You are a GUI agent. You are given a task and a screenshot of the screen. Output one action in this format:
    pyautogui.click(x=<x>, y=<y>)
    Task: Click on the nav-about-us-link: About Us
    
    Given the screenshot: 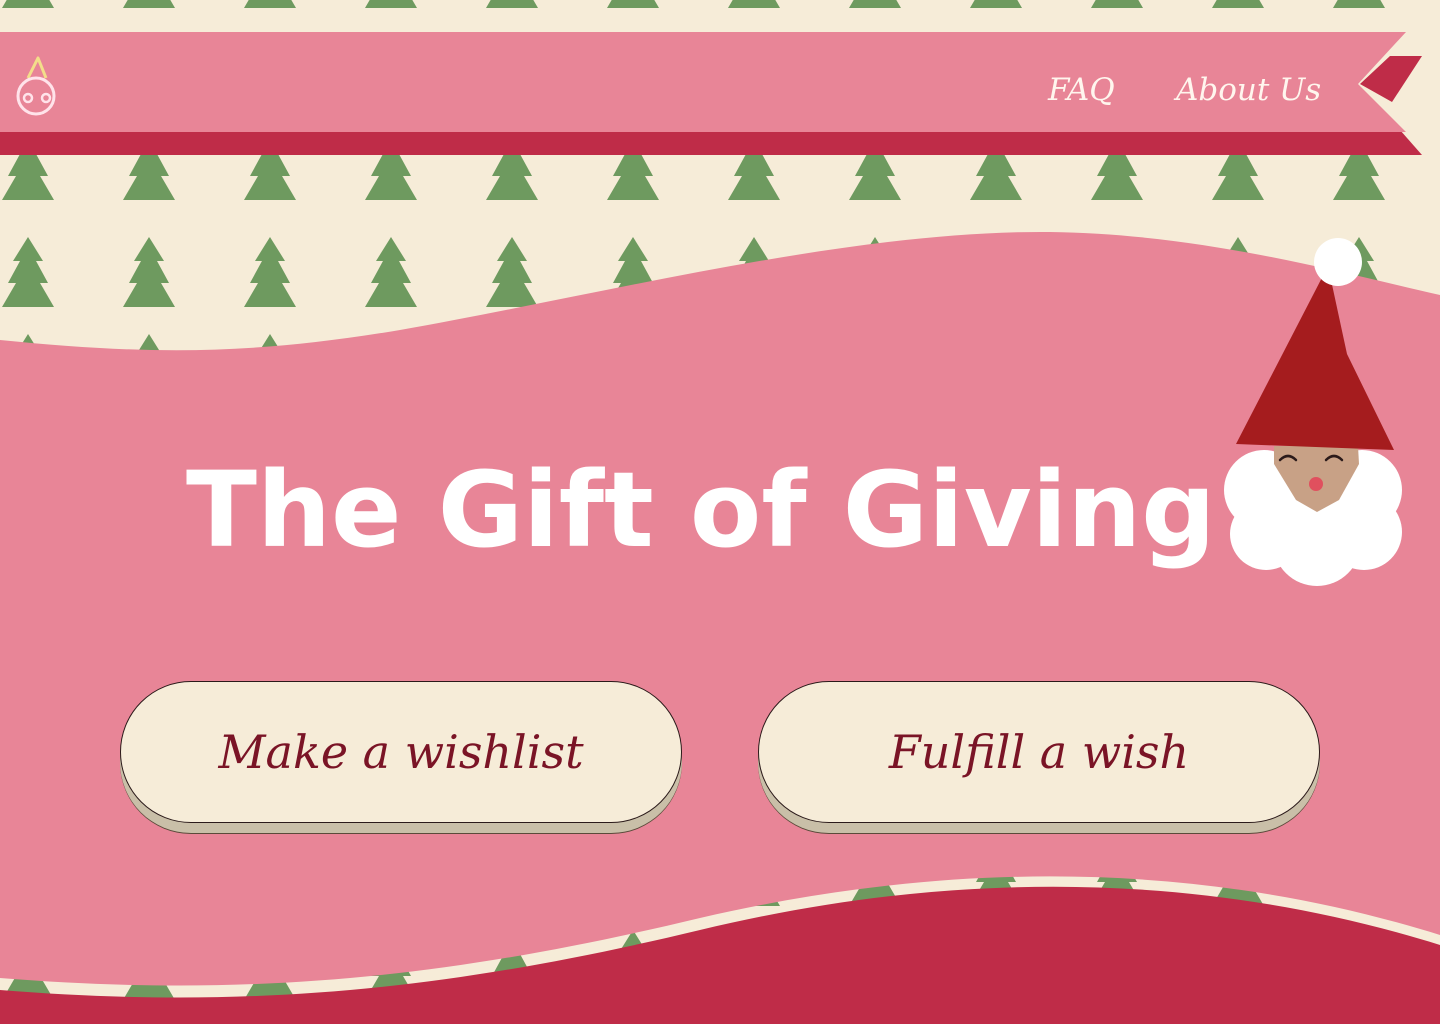 What is the action you would take?
    pyautogui.click(x=1248, y=90)
    